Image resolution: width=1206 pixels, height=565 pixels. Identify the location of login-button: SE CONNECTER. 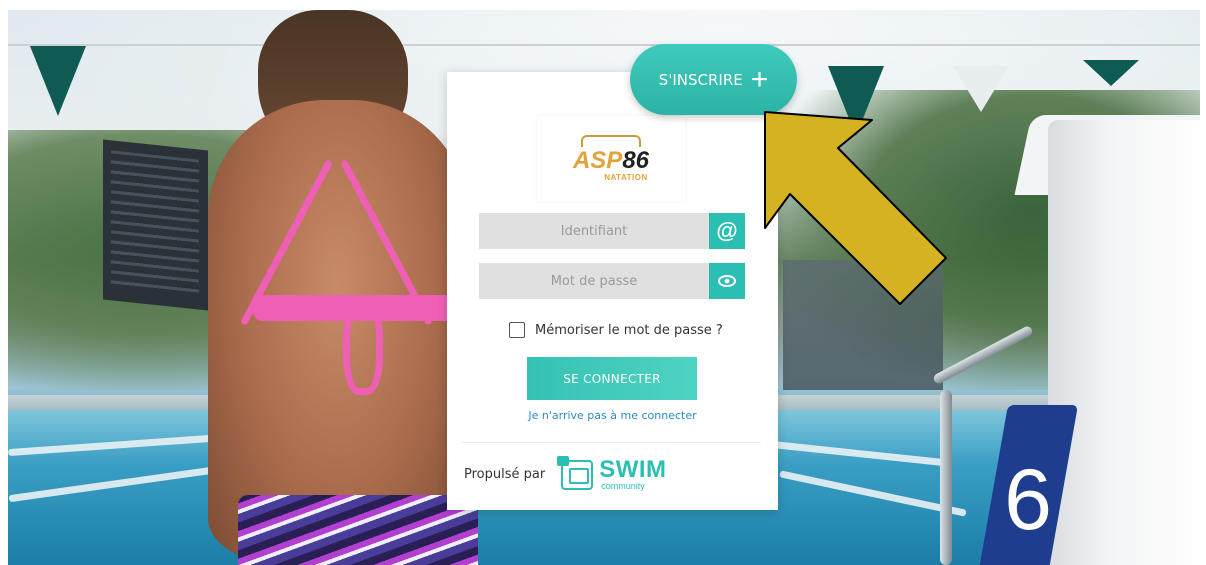
(612, 378).